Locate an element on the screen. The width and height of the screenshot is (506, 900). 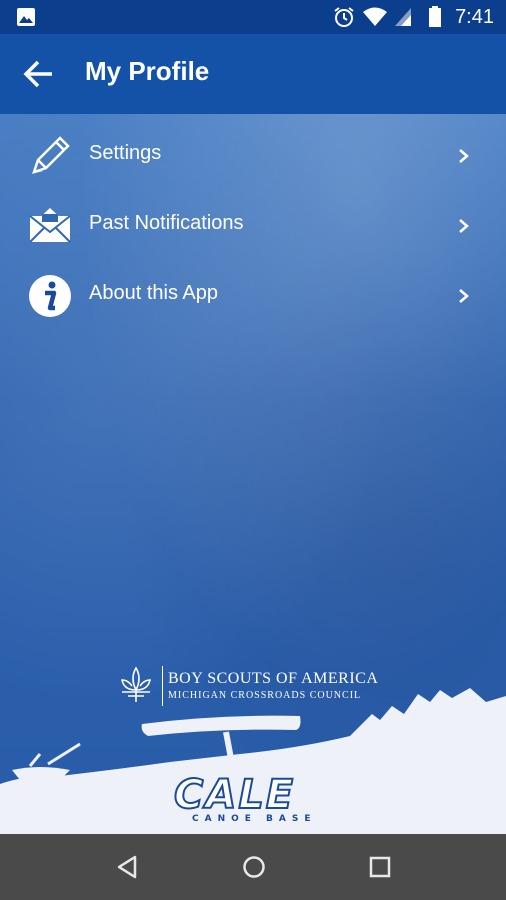
status-bar: 7:41 is located at coordinates (253, 17).